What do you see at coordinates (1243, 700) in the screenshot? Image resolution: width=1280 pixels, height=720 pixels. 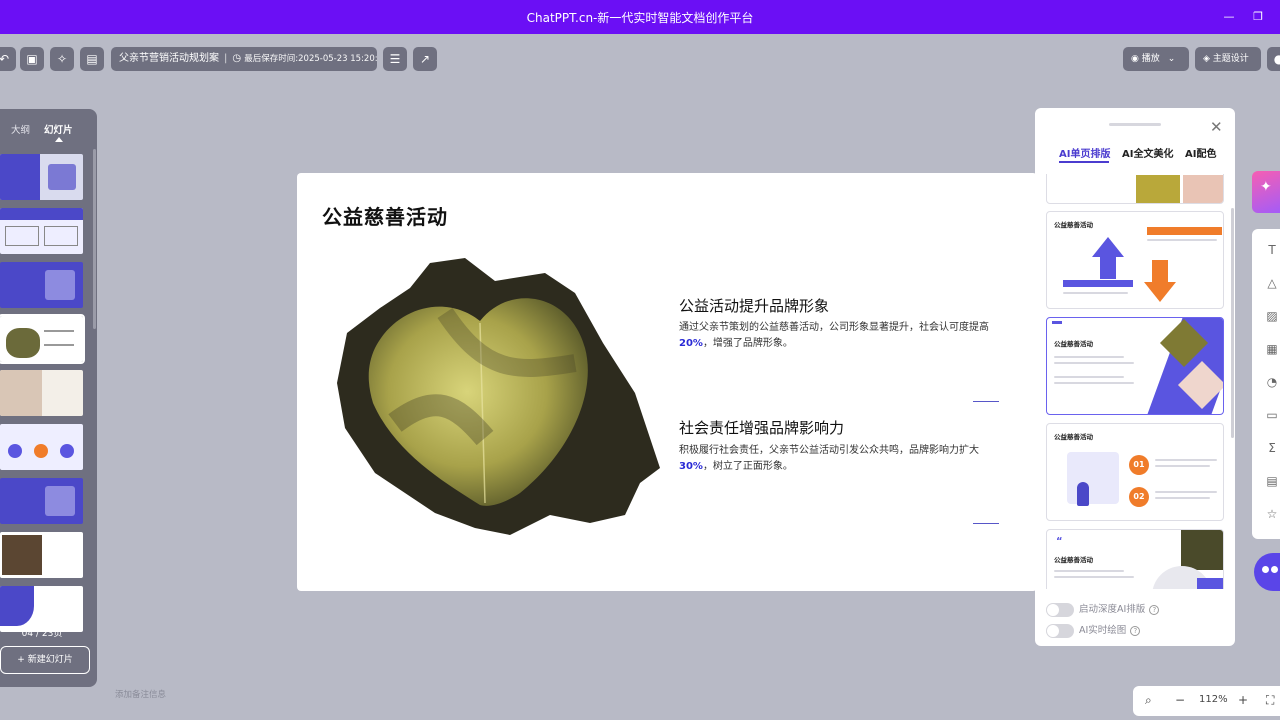 I see `zoom-in-icon: +` at bounding box center [1243, 700].